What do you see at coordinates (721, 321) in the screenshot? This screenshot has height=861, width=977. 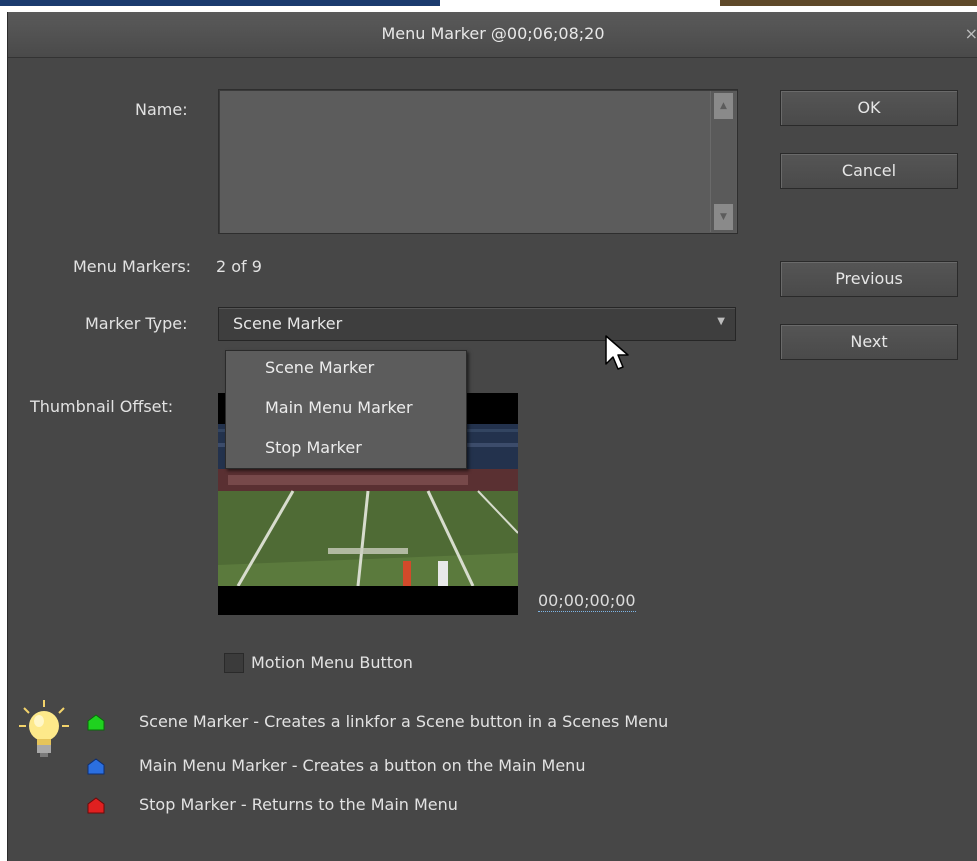 I see `chevron-down-icon: ▼` at bounding box center [721, 321].